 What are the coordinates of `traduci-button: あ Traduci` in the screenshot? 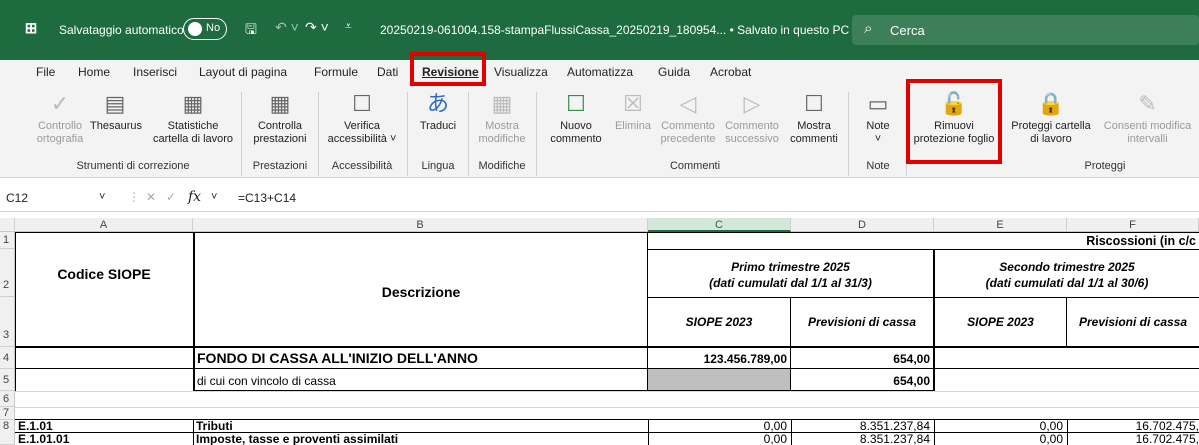 It's located at (438, 110).